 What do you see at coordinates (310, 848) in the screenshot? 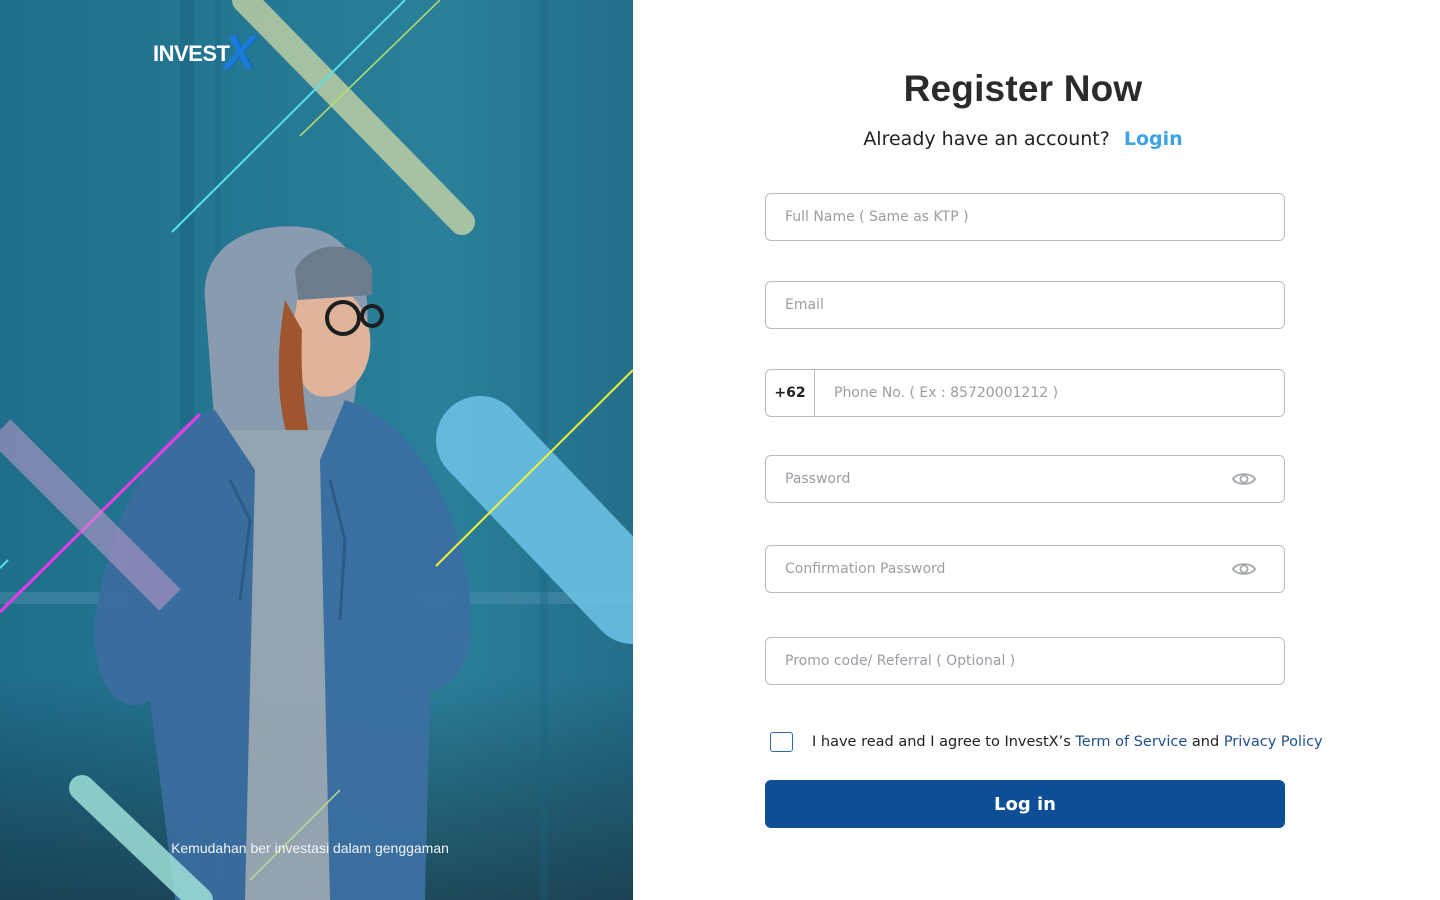
I see `tagline: Kemudahan ber investasi dalam genggaman` at bounding box center [310, 848].